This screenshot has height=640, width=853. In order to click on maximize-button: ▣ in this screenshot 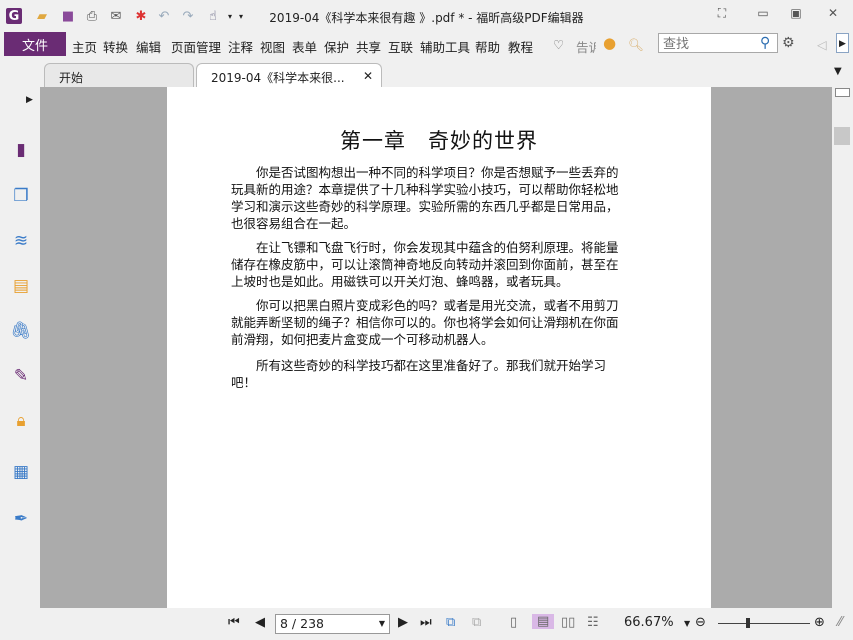, I will do `click(796, 14)`.